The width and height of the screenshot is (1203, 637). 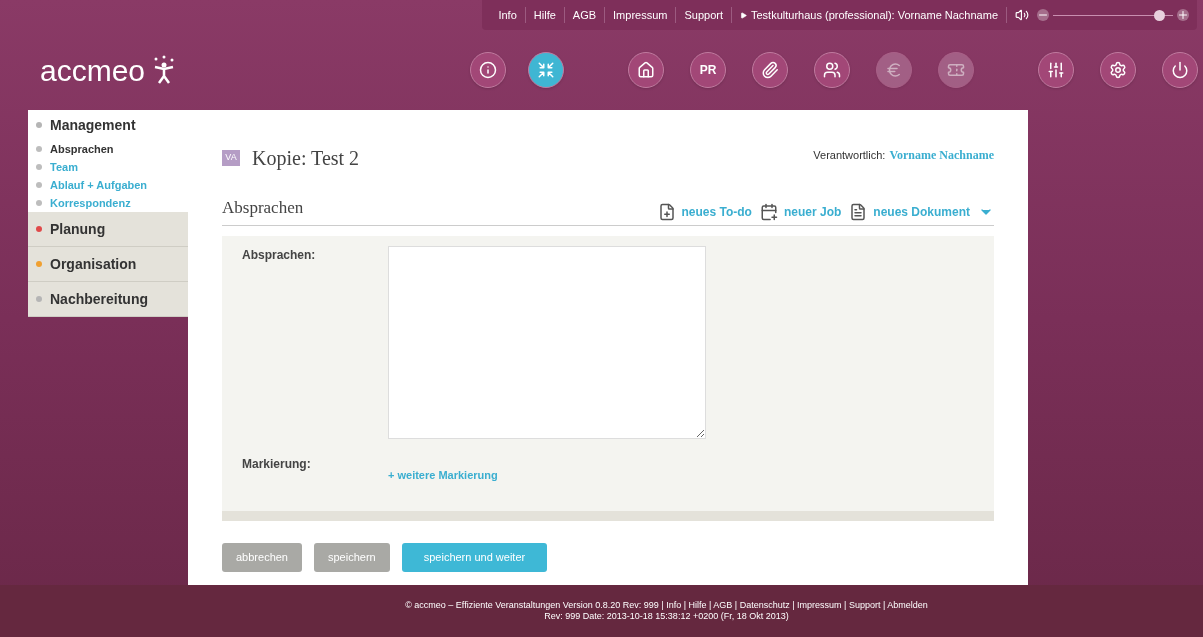 I want to click on responsible-label: Verantwortlich:, so click(x=849, y=155).